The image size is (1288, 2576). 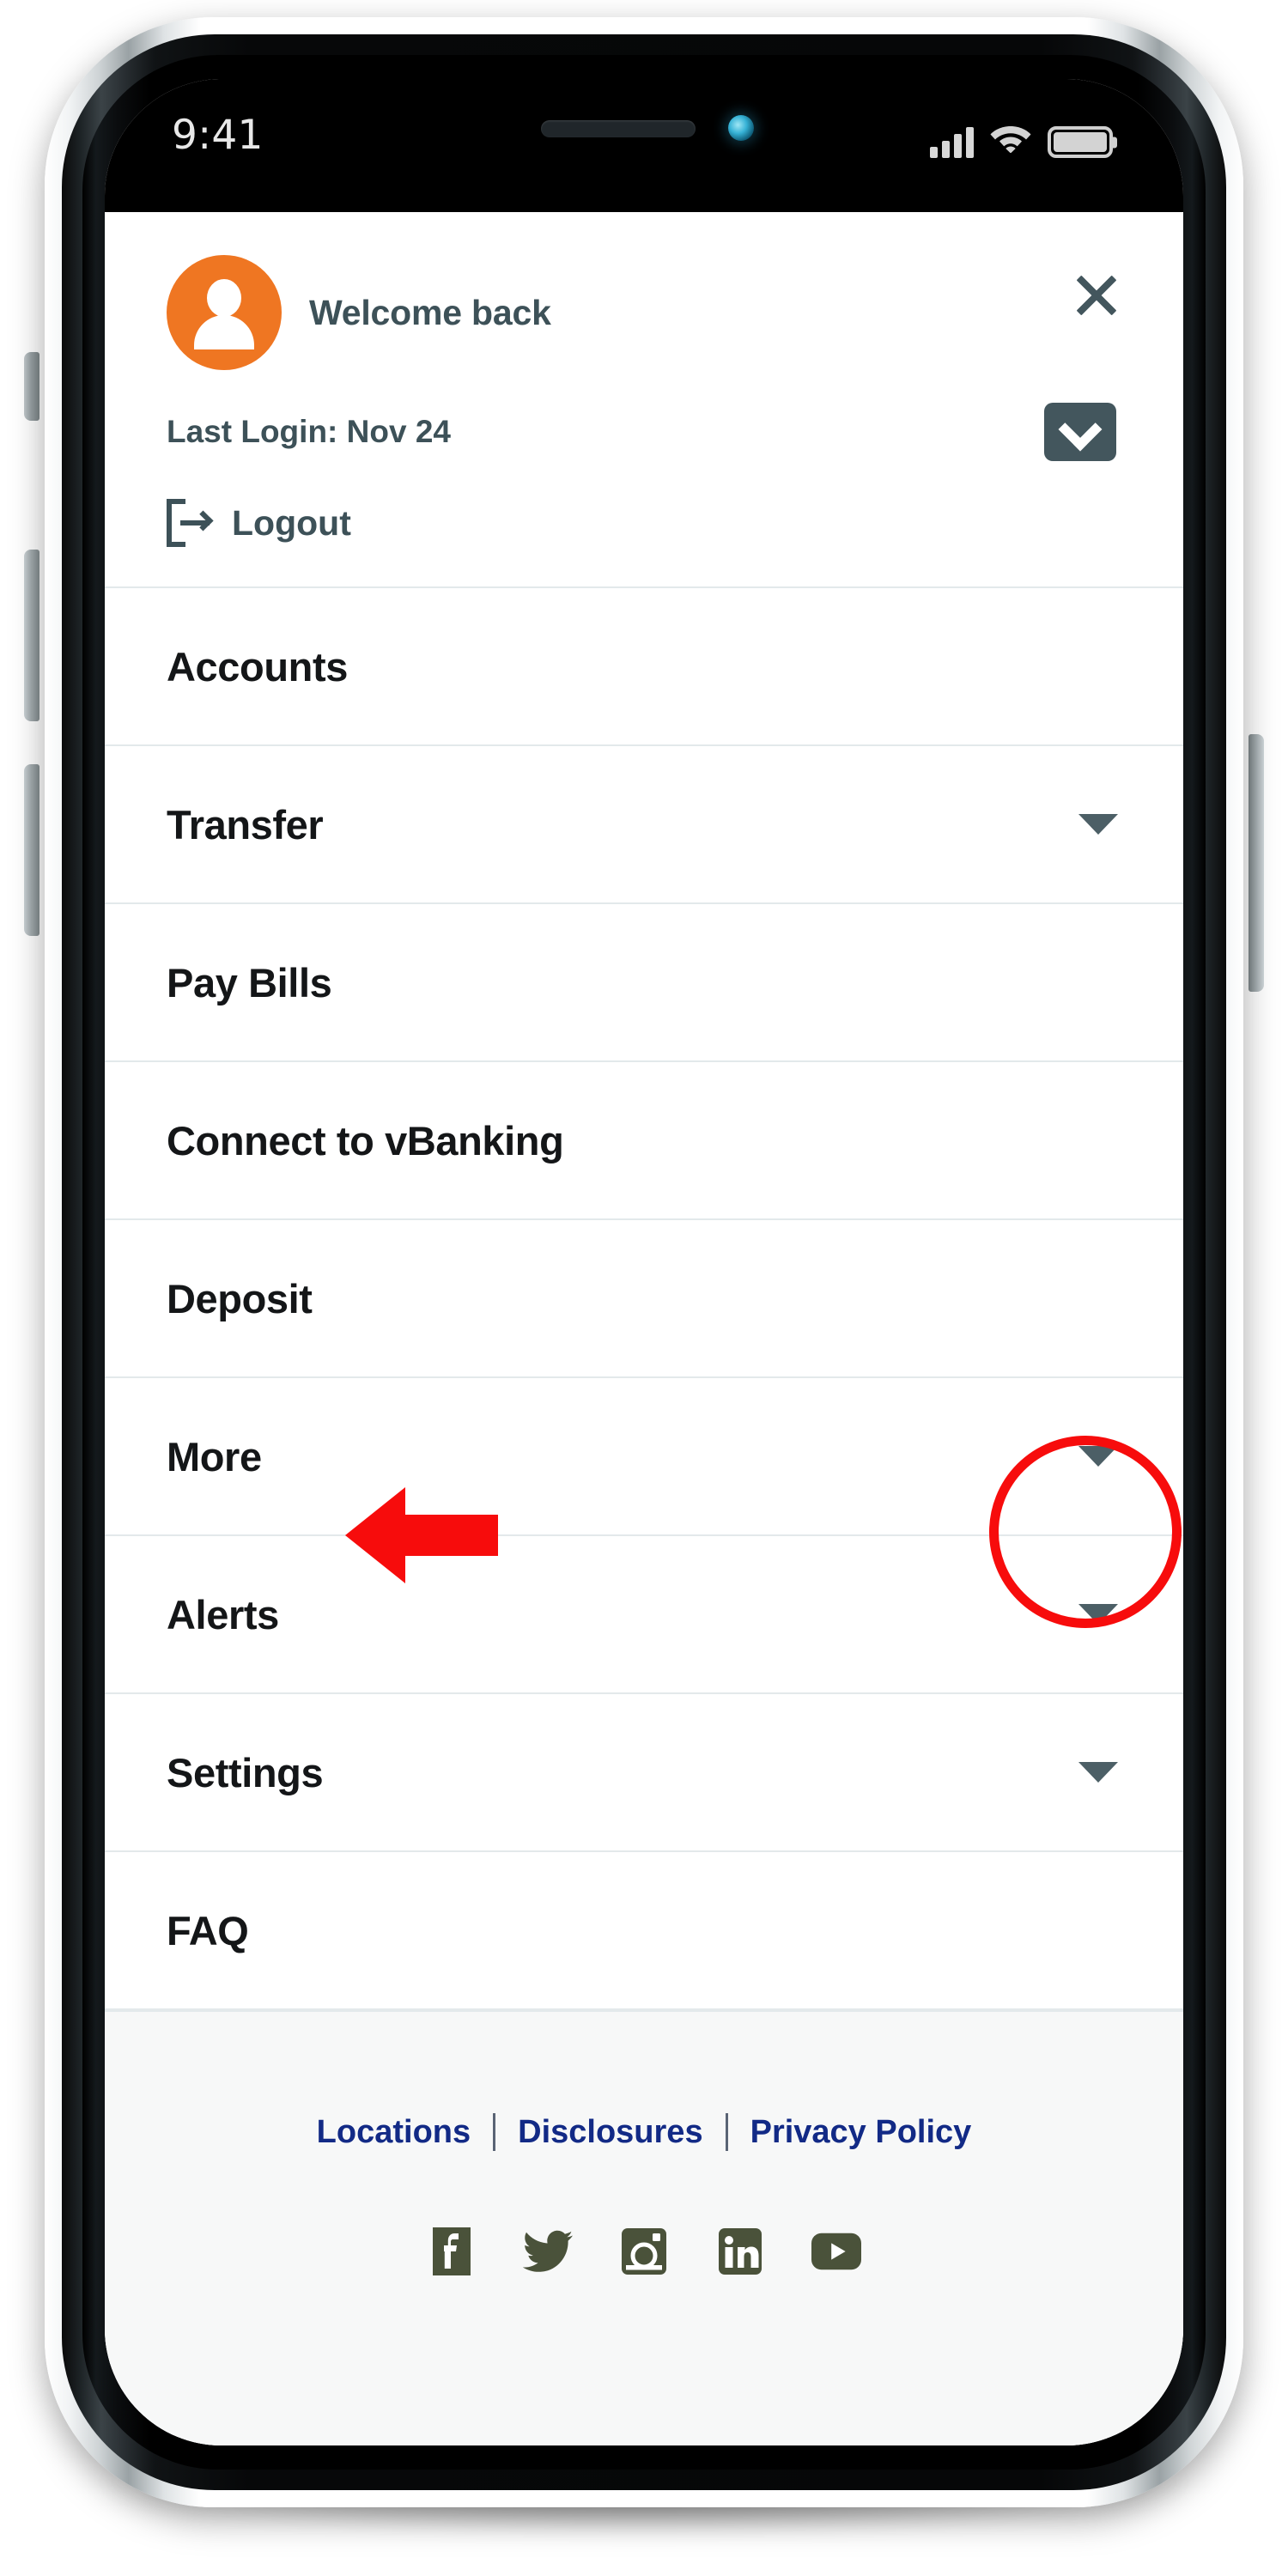 What do you see at coordinates (644, 523) in the screenshot?
I see `logout-button: Logout` at bounding box center [644, 523].